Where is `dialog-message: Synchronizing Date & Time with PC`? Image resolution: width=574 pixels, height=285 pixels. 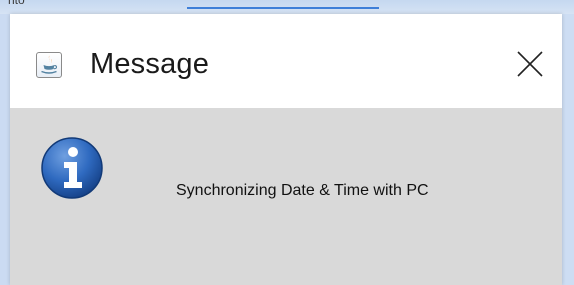 dialog-message: Synchronizing Date & Time with PC is located at coordinates (302, 190).